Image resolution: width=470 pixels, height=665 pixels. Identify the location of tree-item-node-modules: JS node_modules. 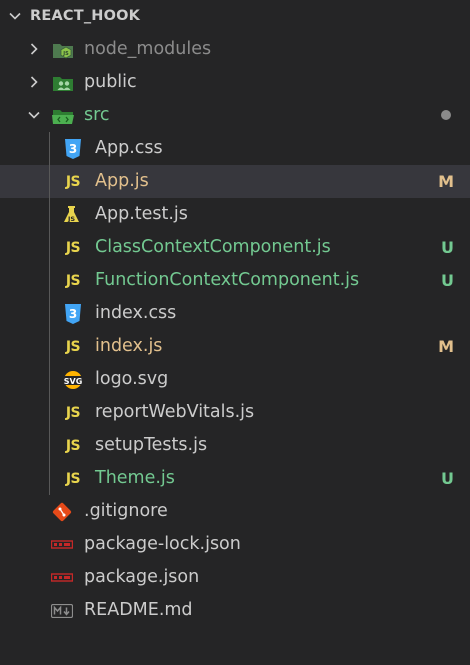
(235, 49).